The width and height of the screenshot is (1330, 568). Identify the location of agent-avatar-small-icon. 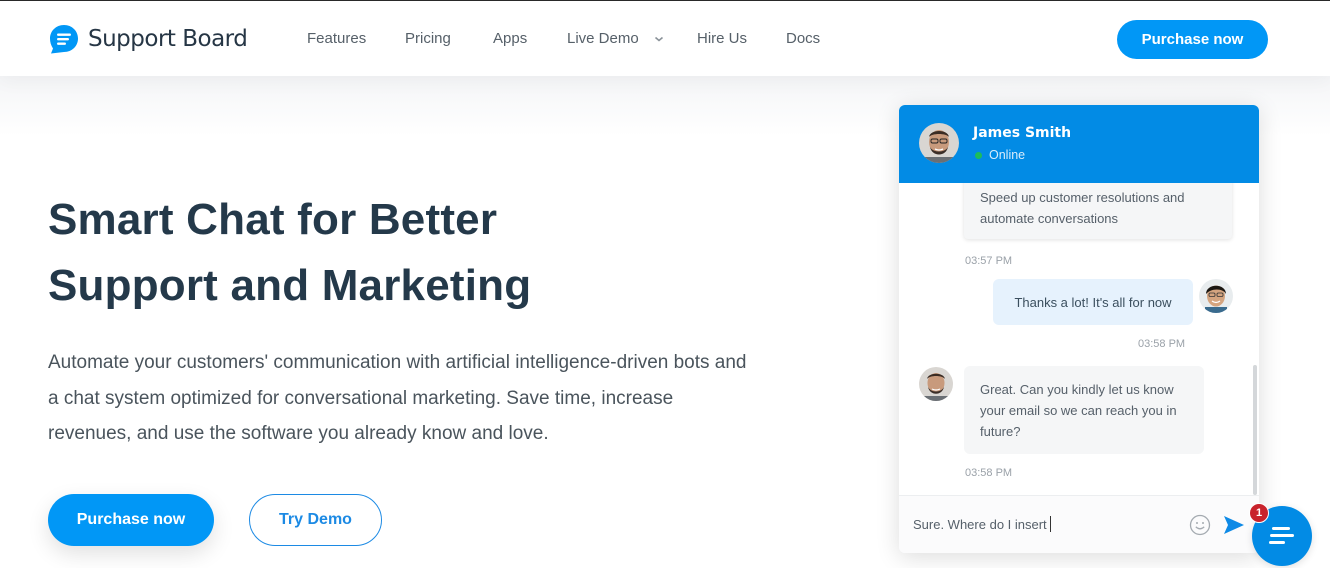
(936, 384).